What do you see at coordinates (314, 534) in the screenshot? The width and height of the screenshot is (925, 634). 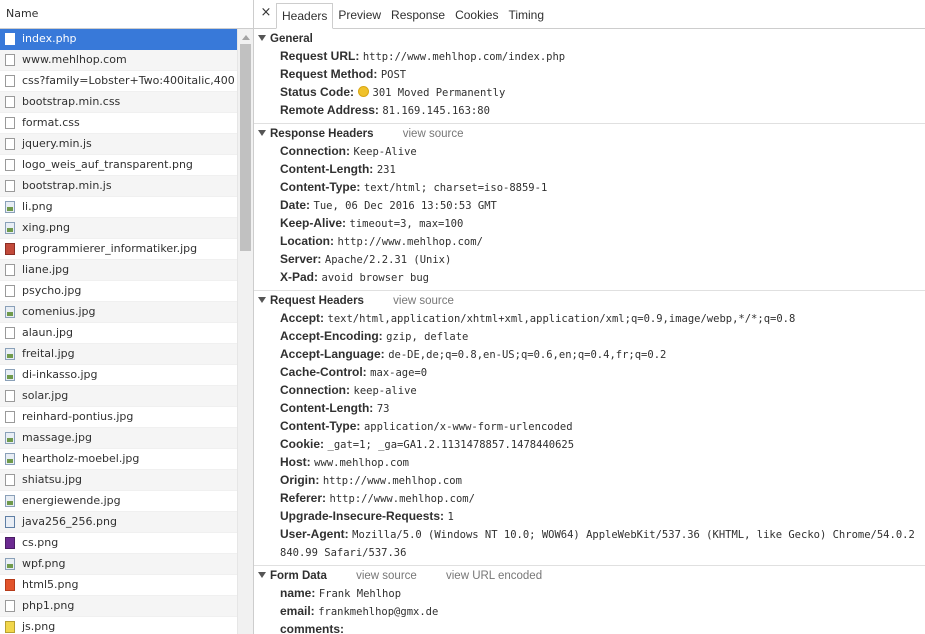 I see `request-header-key: User-Agent:` at bounding box center [314, 534].